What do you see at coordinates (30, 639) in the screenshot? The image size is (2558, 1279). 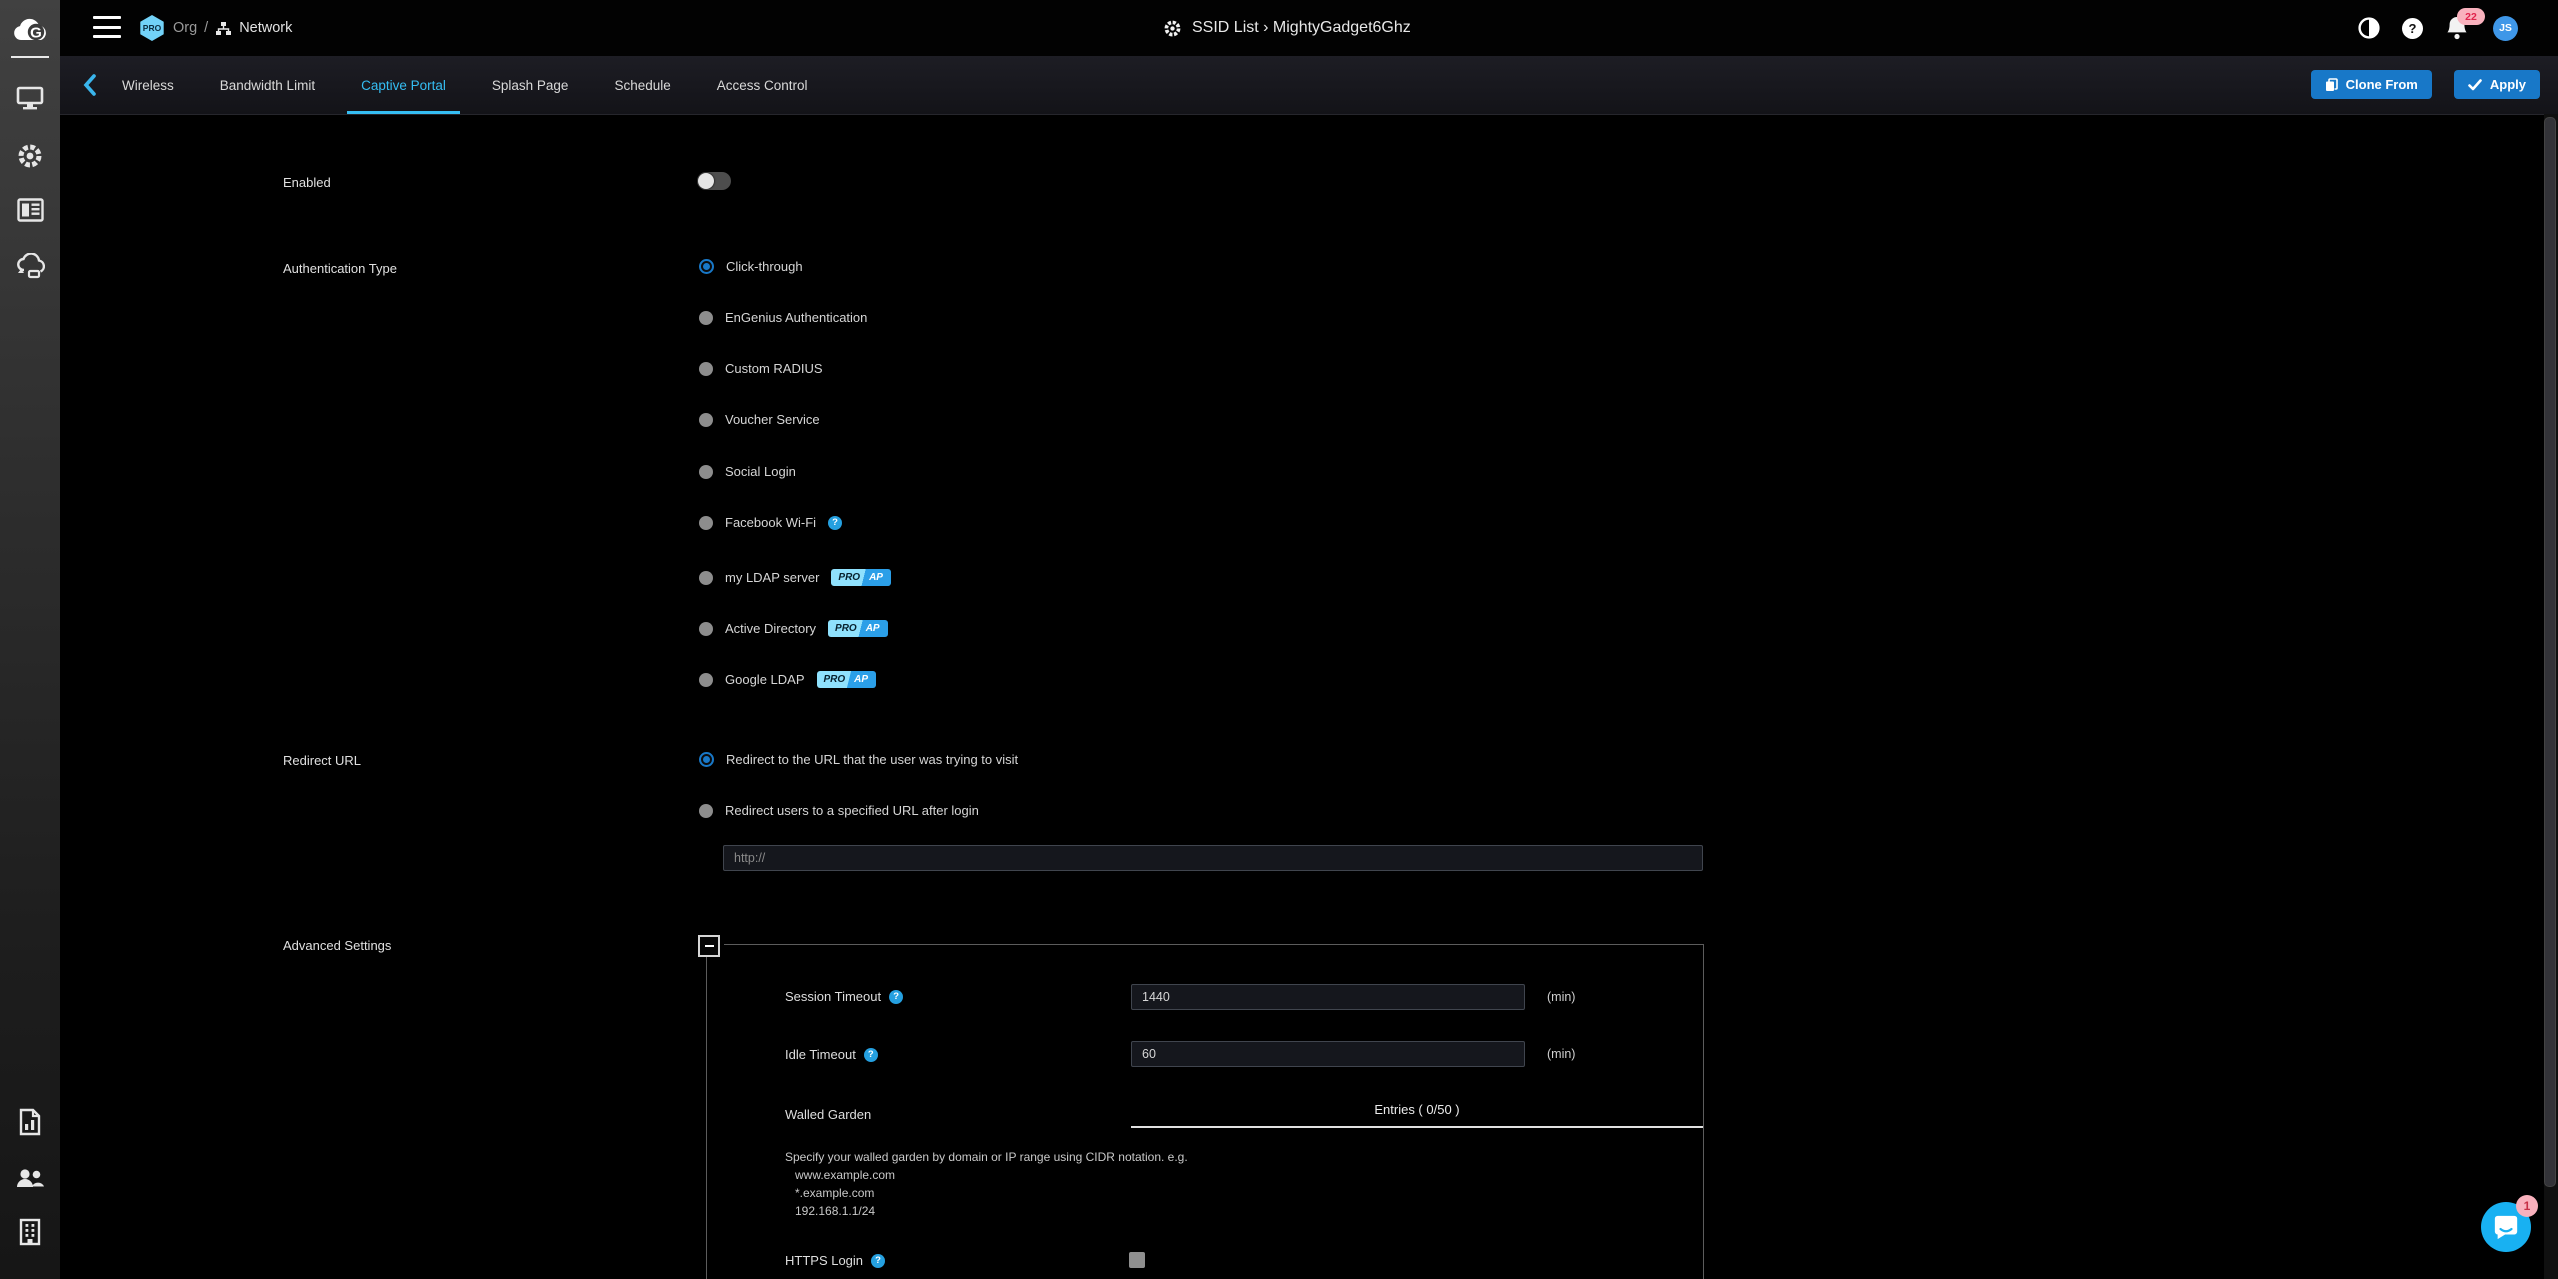 I see `sidebar: G` at bounding box center [30, 639].